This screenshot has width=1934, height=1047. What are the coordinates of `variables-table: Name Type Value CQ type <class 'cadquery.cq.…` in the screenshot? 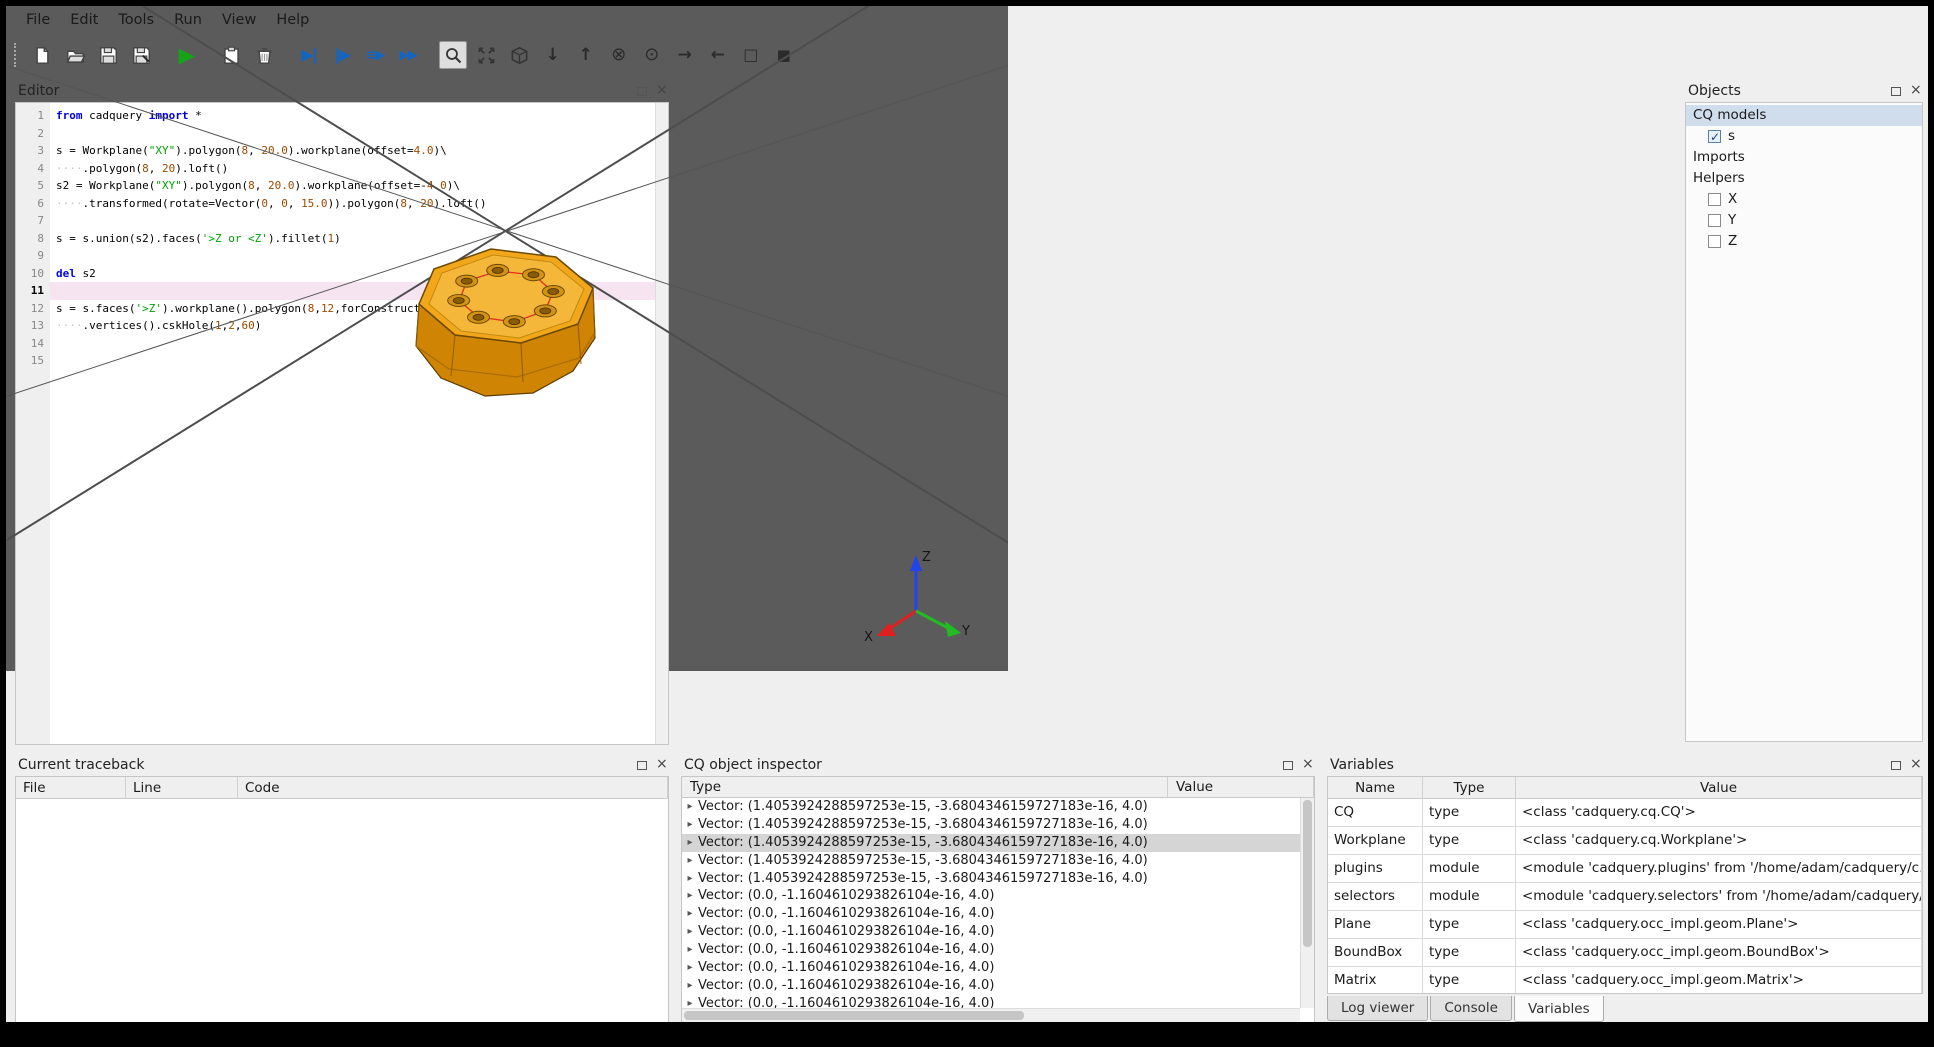 It's located at (1625, 885).